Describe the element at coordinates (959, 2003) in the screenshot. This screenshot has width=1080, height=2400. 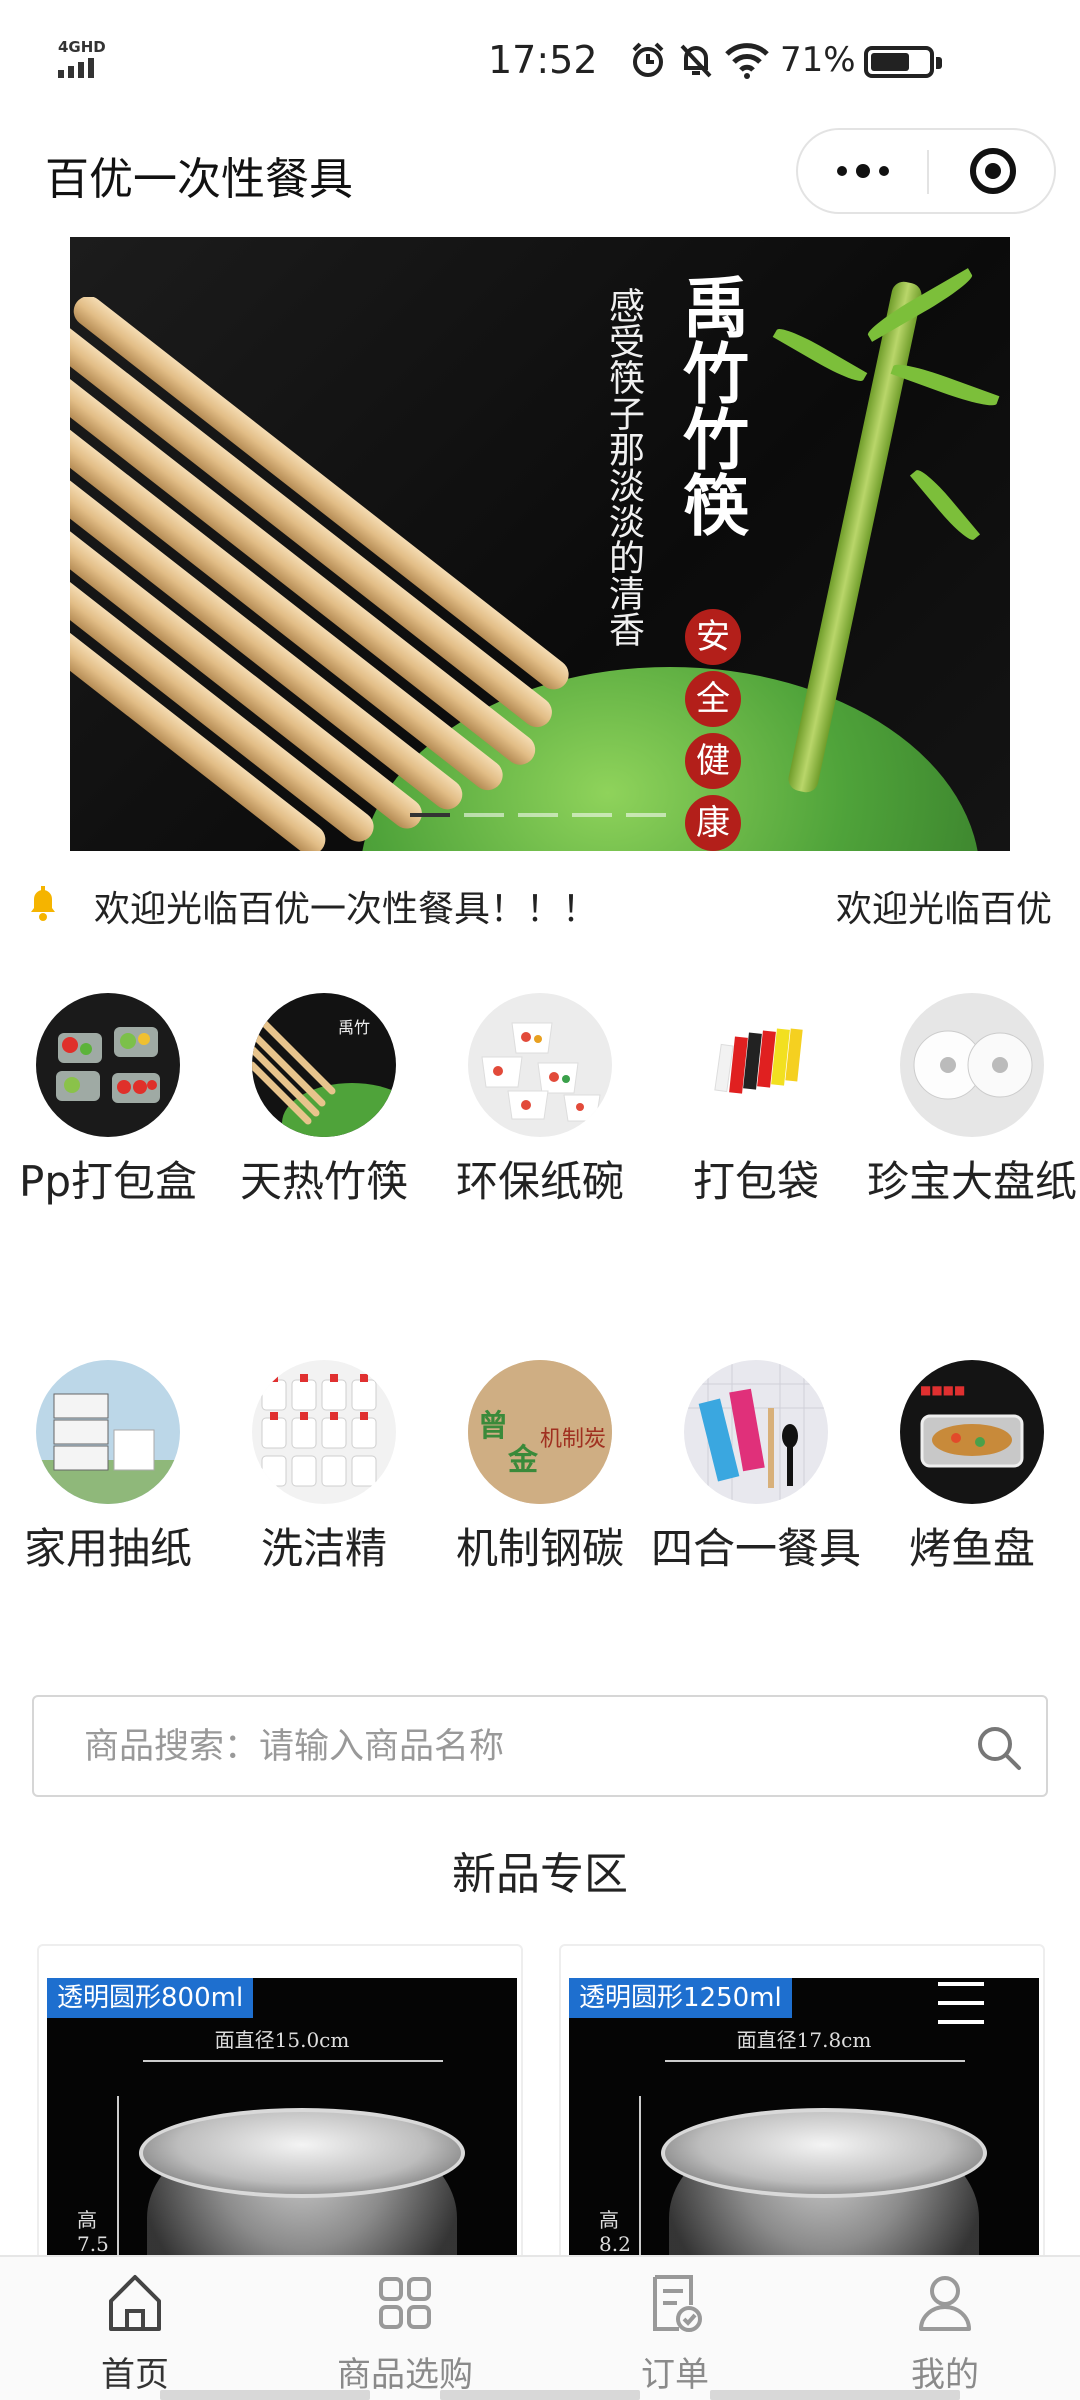
I see `menu-icon` at that location.